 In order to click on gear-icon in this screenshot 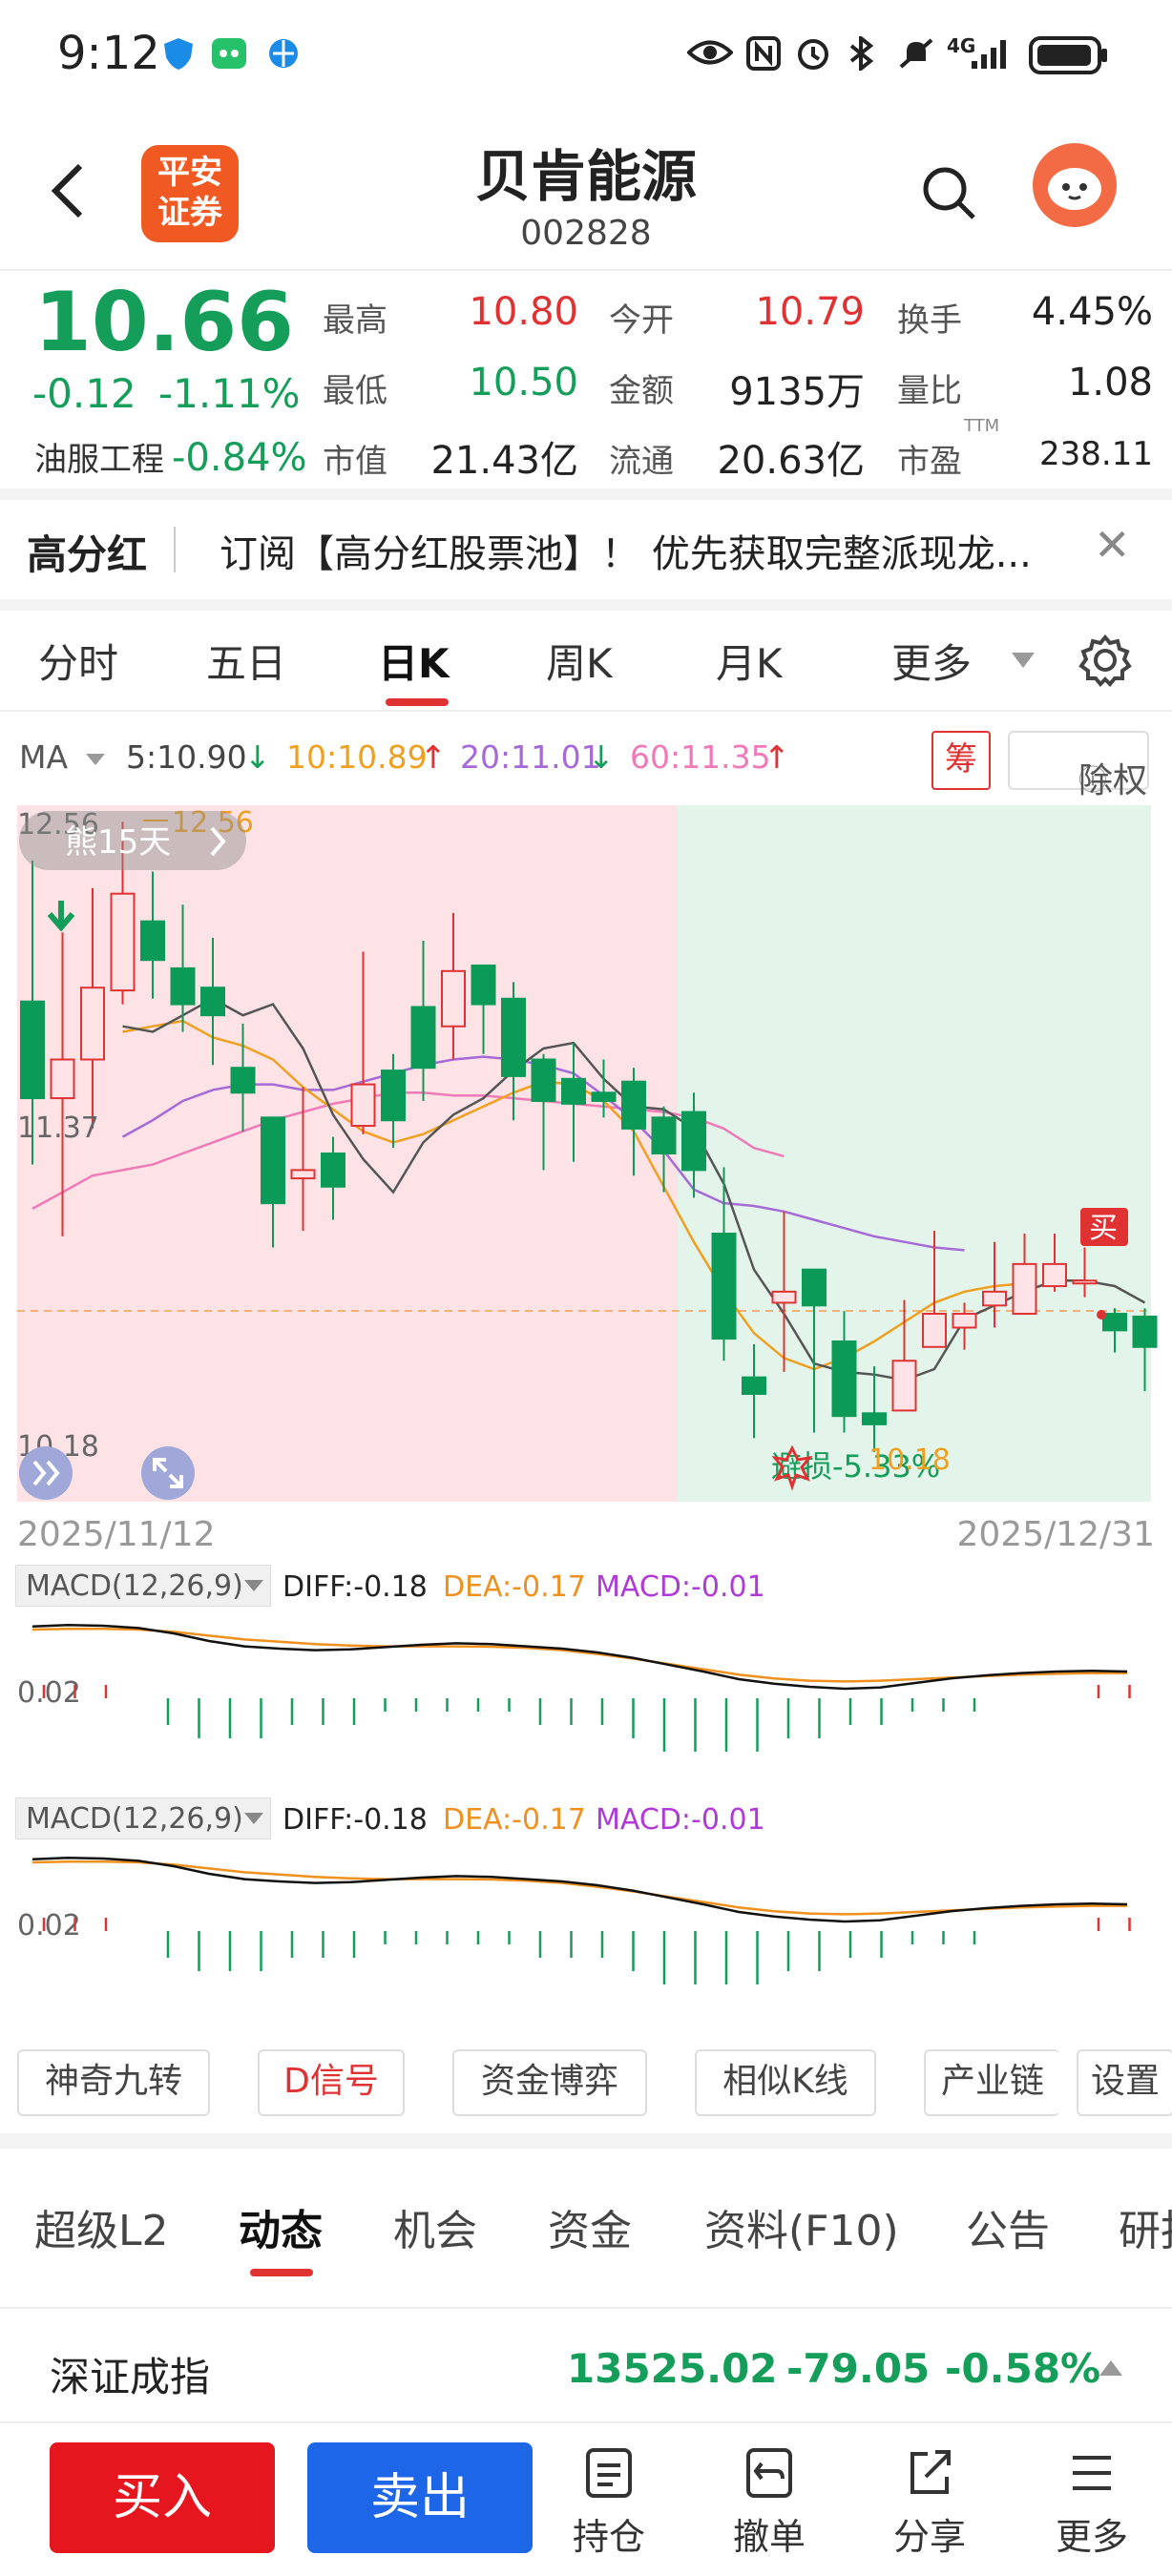, I will do `click(1105, 660)`.